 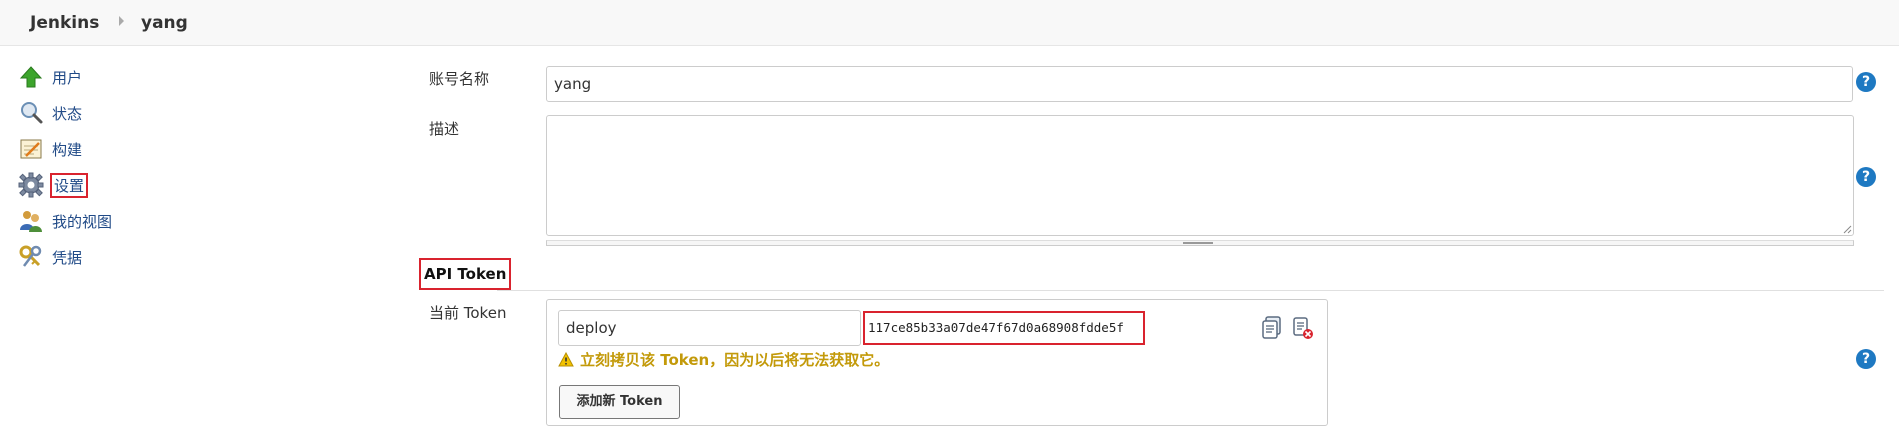 What do you see at coordinates (51, 77) in the screenshot?
I see `sidebar-item-people: 用户` at bounding box center [51, 77].